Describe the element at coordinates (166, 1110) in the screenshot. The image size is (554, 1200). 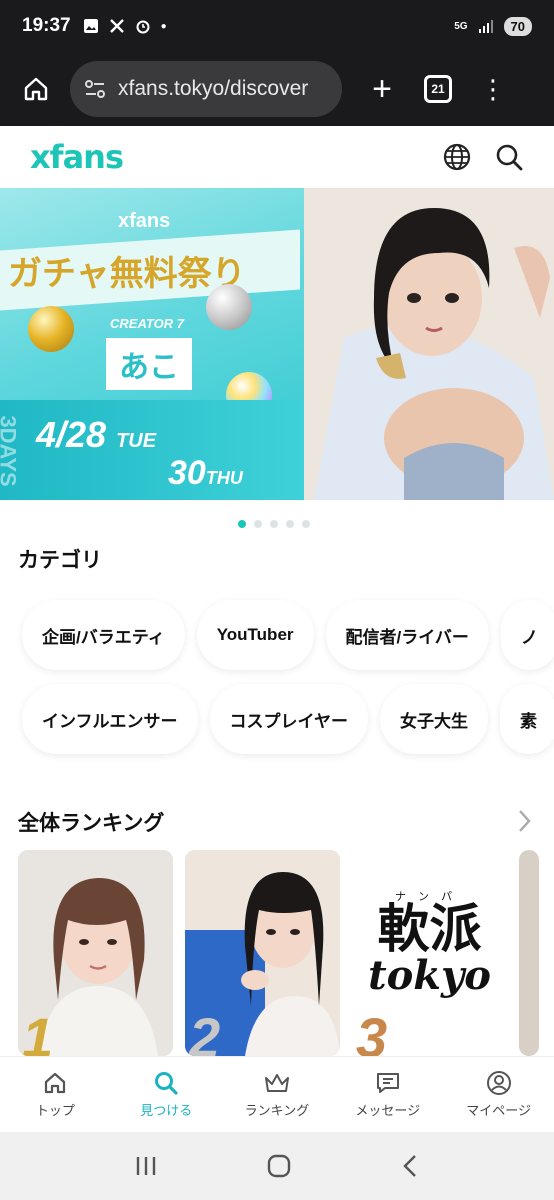
I see `nav-label: 見つける` at that location.